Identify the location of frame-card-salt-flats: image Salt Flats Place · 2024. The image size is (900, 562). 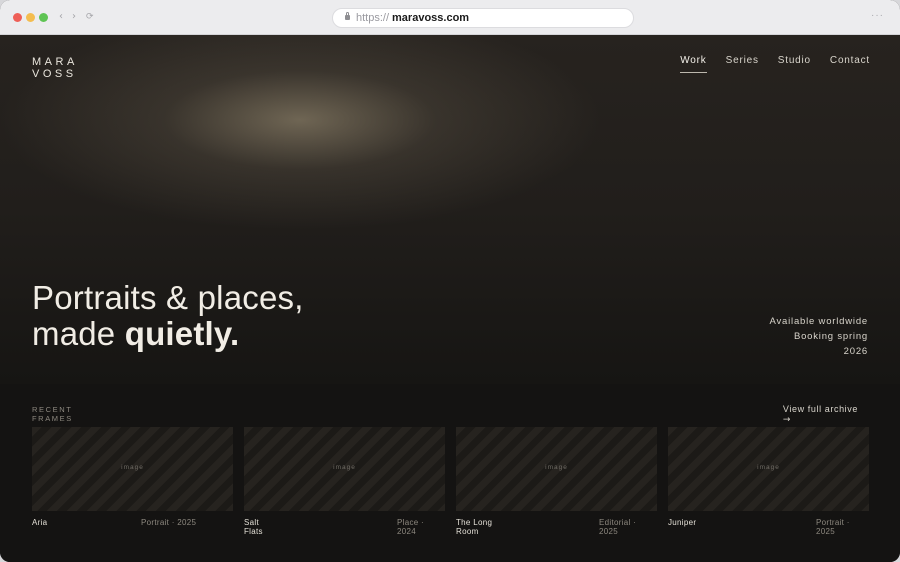
(344, 481).